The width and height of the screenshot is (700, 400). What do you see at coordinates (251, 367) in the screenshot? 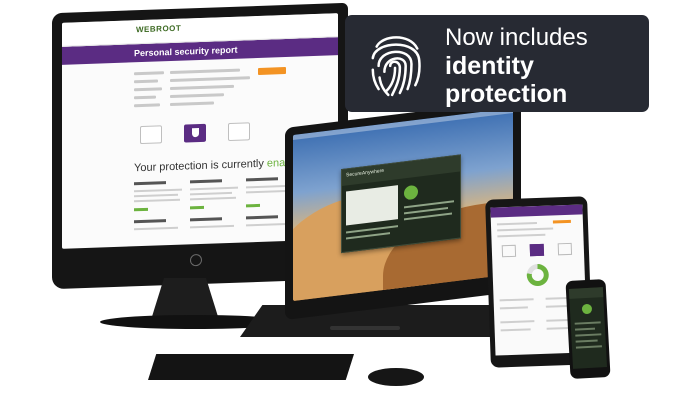
I see `keyboard` at bounding box center [251, 367].